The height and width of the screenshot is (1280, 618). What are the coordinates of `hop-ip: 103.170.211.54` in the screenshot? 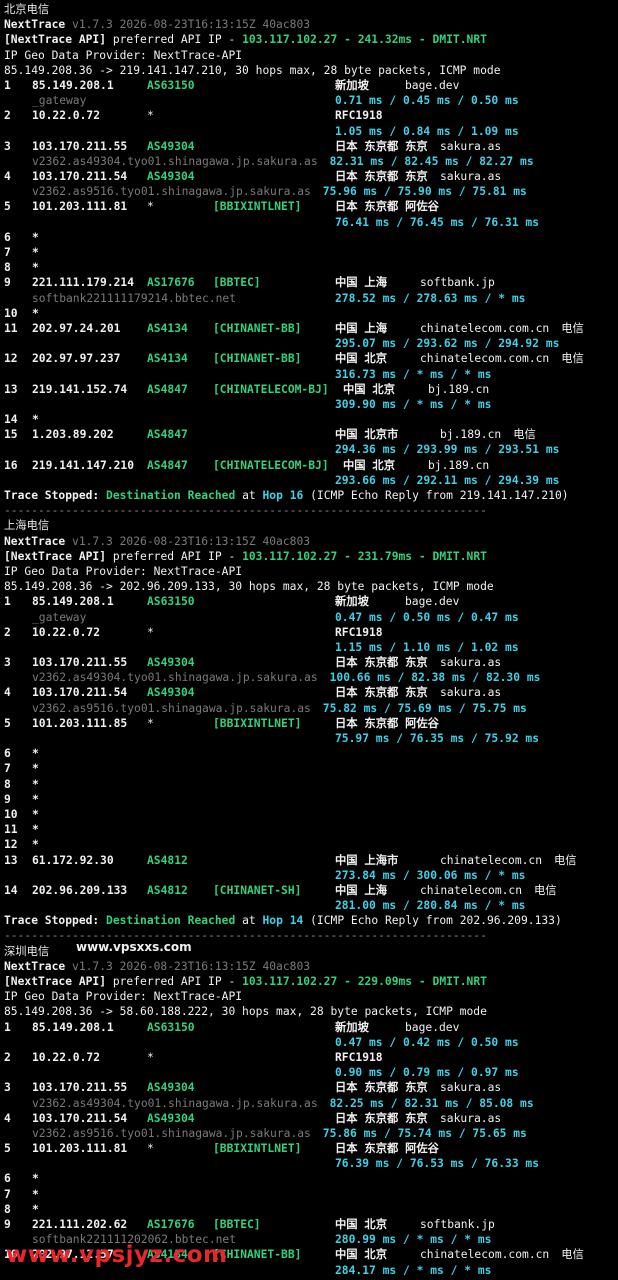 It's located at (80, 177).